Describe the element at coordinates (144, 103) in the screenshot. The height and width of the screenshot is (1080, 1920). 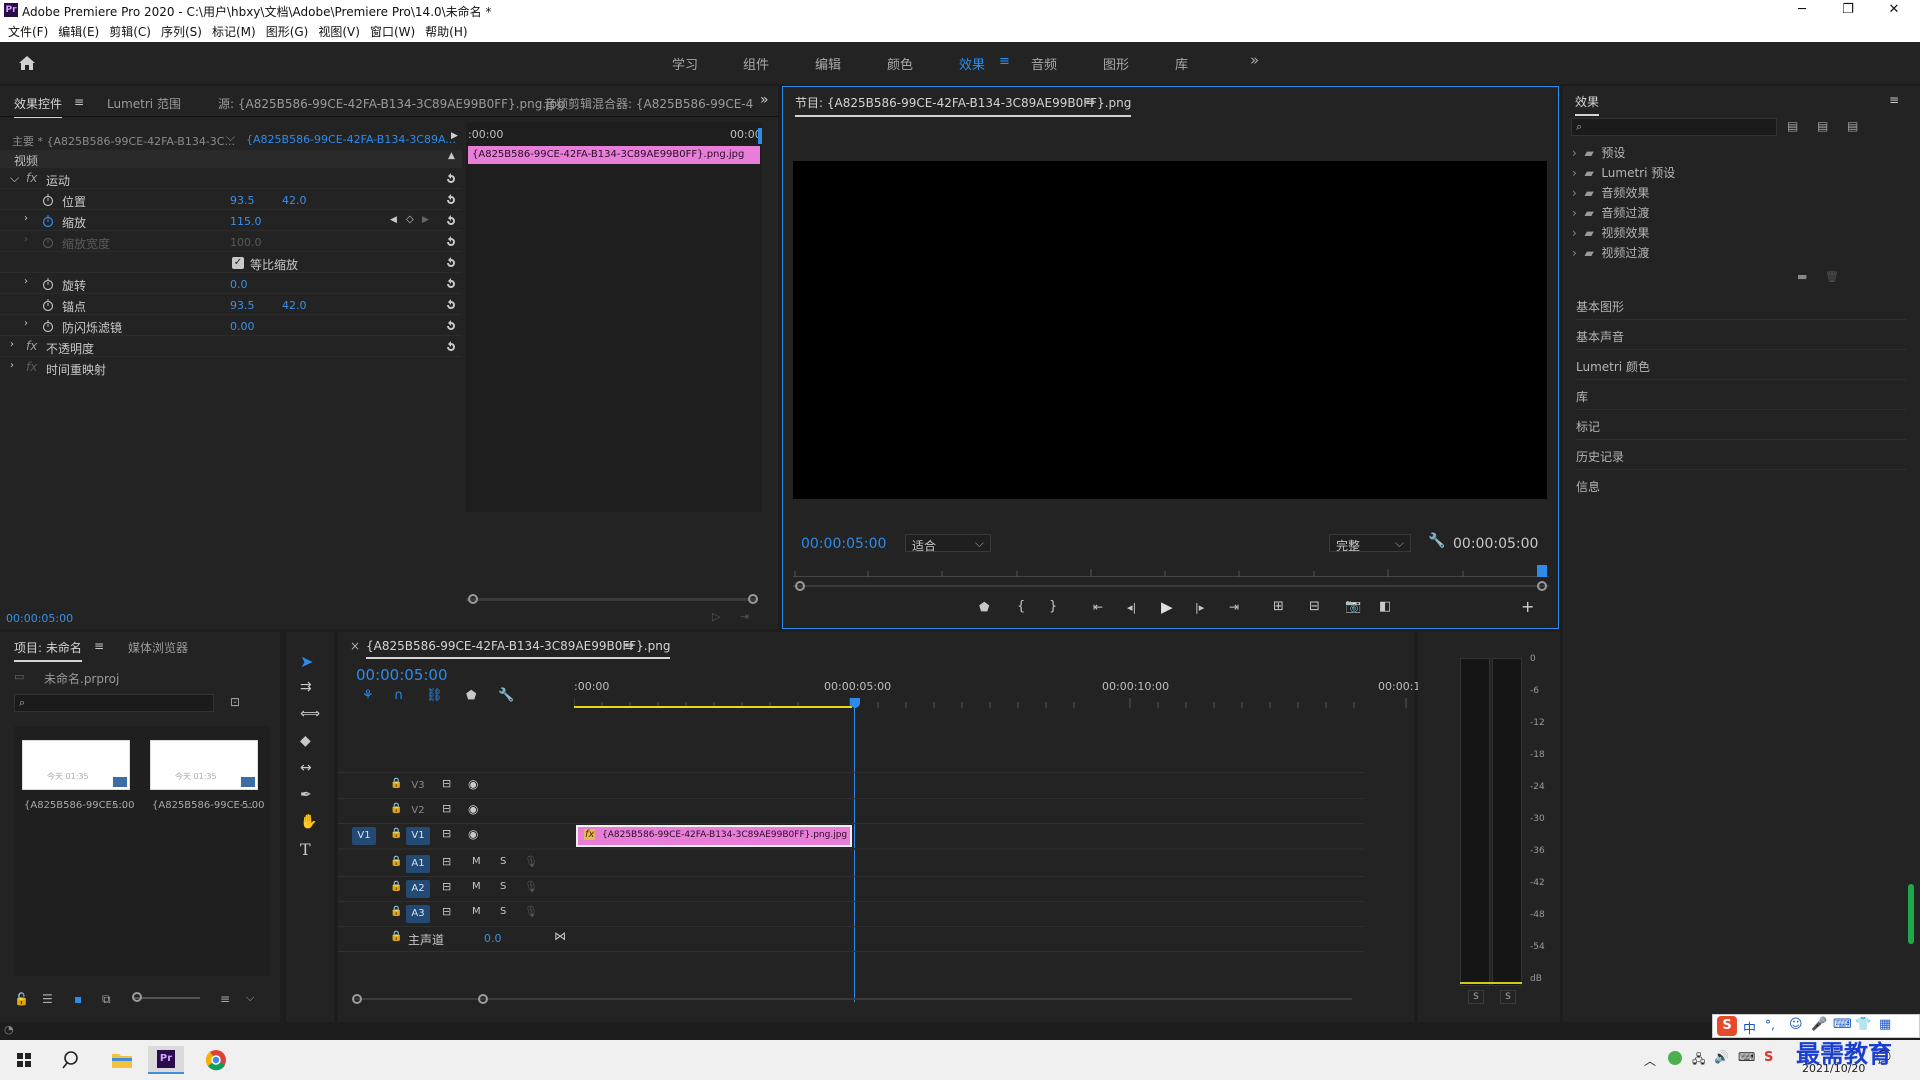
I see `tab-lumetri-scopes: Lumetri 范围` at that location.